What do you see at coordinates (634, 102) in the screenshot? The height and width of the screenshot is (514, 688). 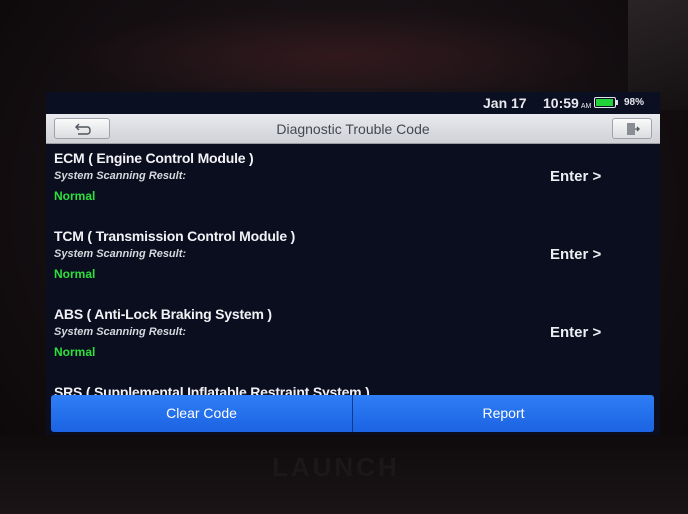 I see `battery-percent: 98%` at bounding box center [634, 102].